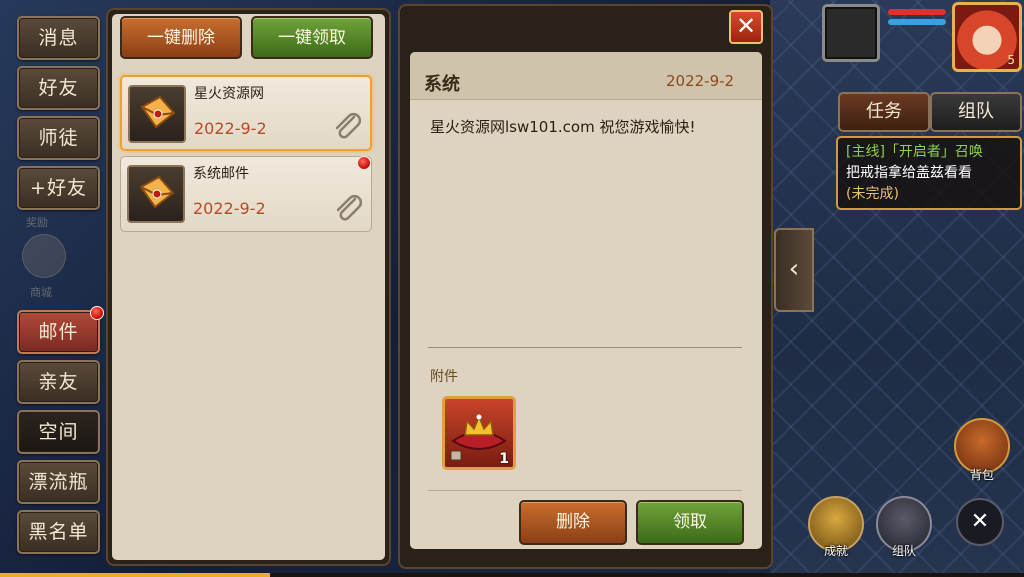 The height and width of the screenshot is (577, 1024). I want to click on mail-item: 星火资源网 2022-9-2, so click(246, 113).